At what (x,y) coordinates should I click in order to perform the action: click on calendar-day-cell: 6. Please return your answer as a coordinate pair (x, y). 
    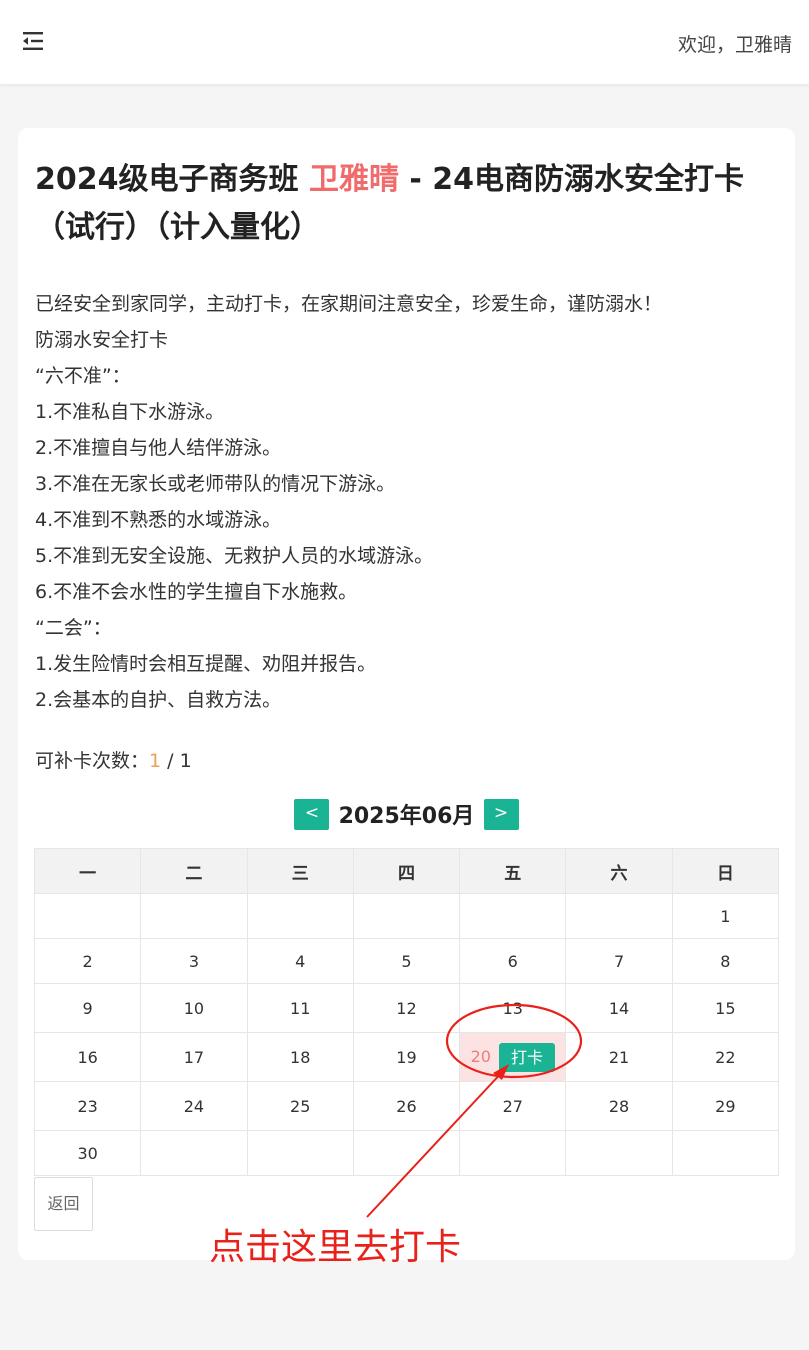
    Looking at the image, I should click on (513, 961).